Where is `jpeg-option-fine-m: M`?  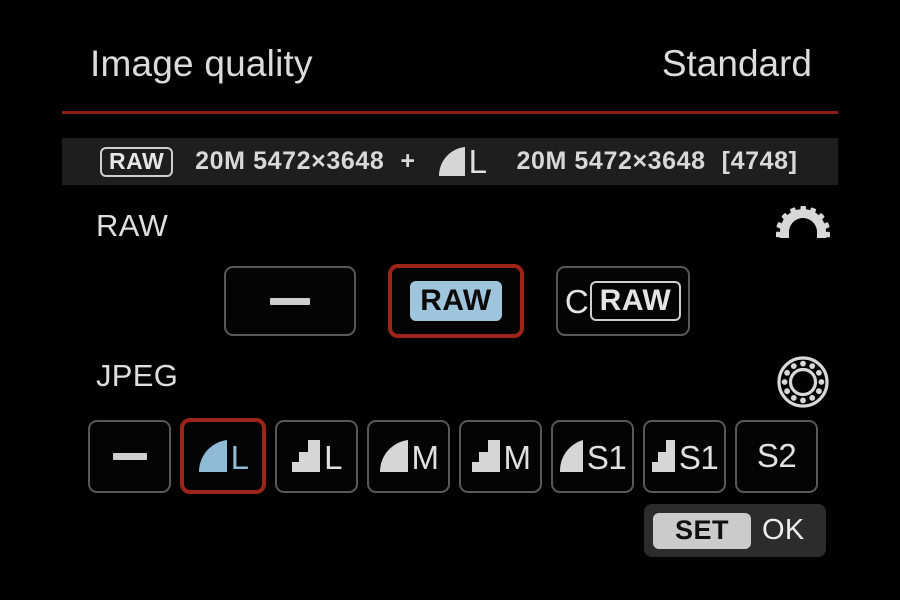
jpeg-option-fine-m: M is located at coordinates (408, 456).